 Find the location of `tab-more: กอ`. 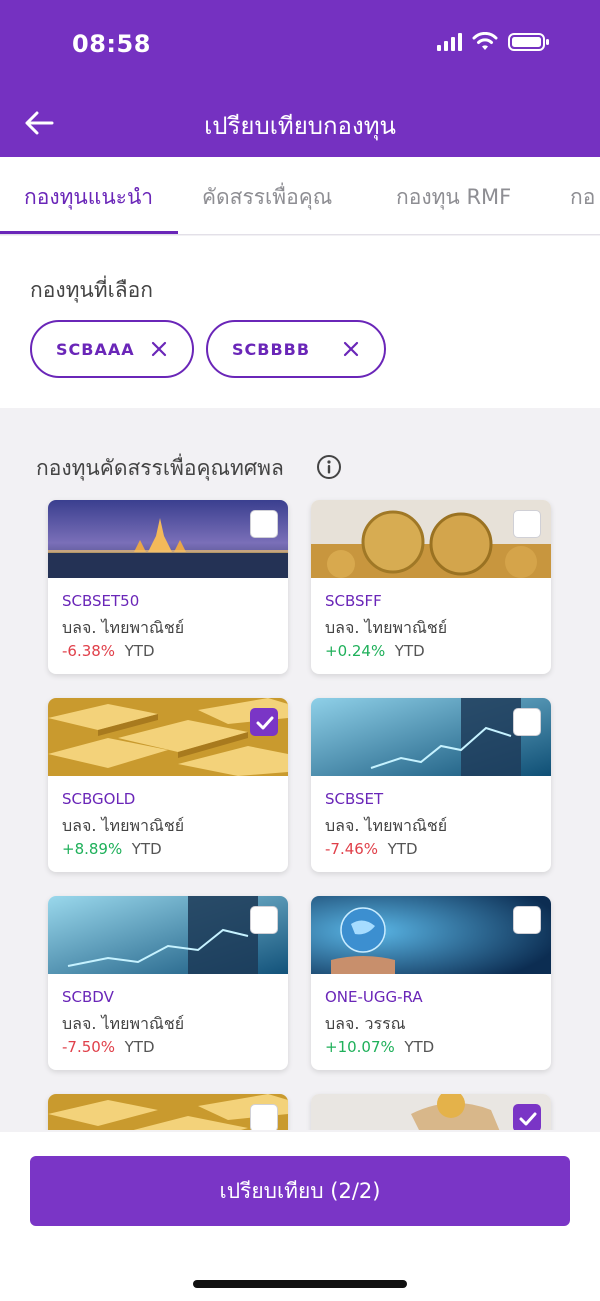

tab-more: กอ is located at coordinates (582, 197).